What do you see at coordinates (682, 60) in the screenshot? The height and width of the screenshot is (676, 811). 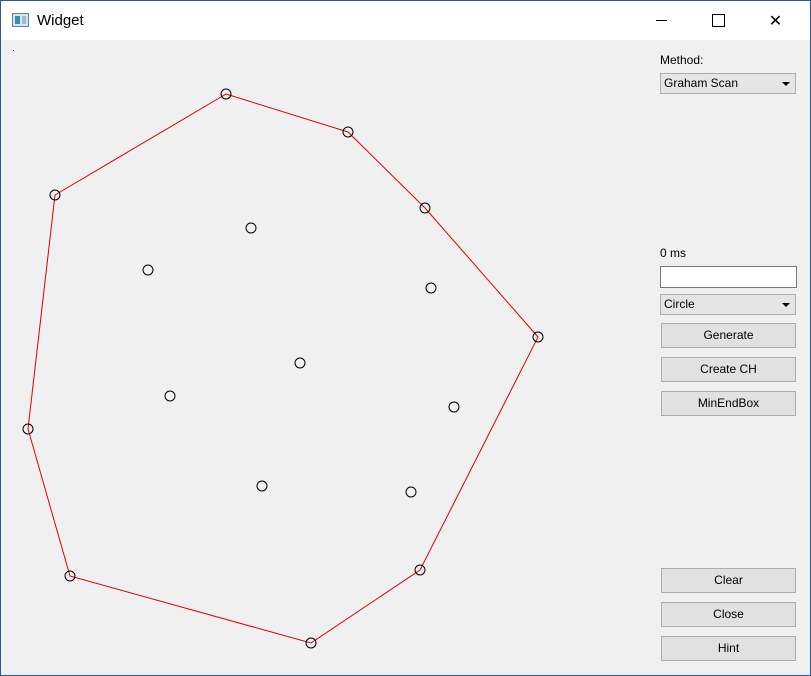 I see `method-label: Method:` at bounding box center [682, 60].